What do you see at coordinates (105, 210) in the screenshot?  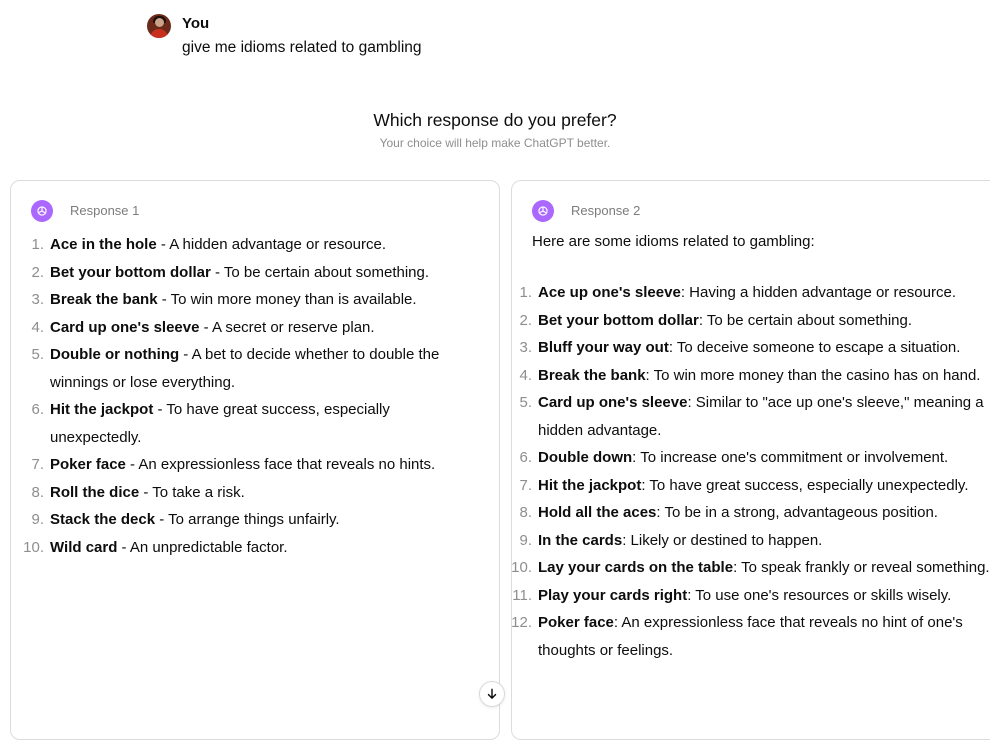 I see `response-1-label: Response 1` at bounding box center [105, 210].